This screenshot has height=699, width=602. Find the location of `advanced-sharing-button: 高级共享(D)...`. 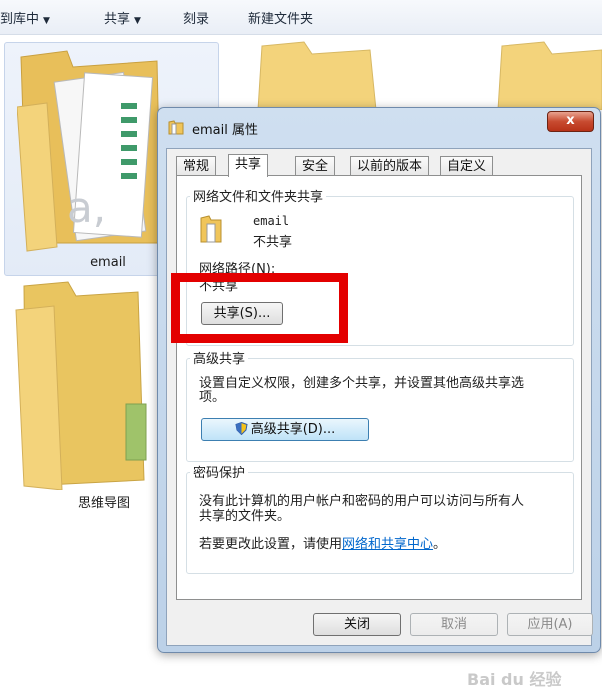

advanced-sharing-button: 高级共享(D)... is located at coordinates (285, 429).